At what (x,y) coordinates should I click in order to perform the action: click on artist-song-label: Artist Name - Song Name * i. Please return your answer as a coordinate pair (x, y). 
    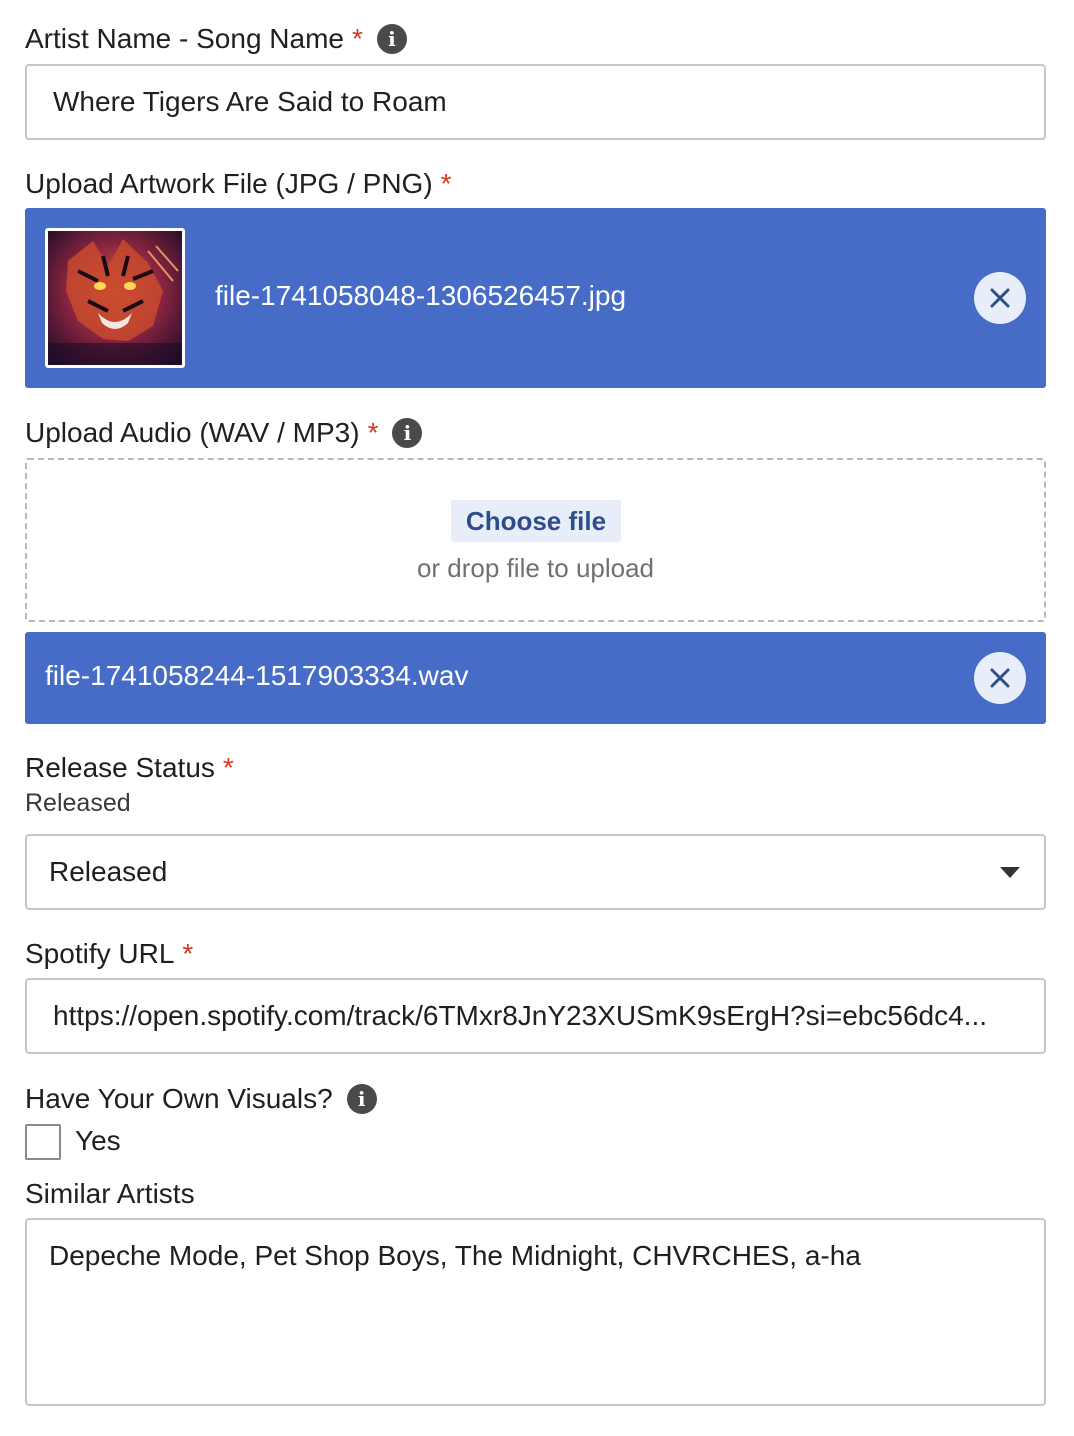
    Looking at the image, I should click on (216, 39).